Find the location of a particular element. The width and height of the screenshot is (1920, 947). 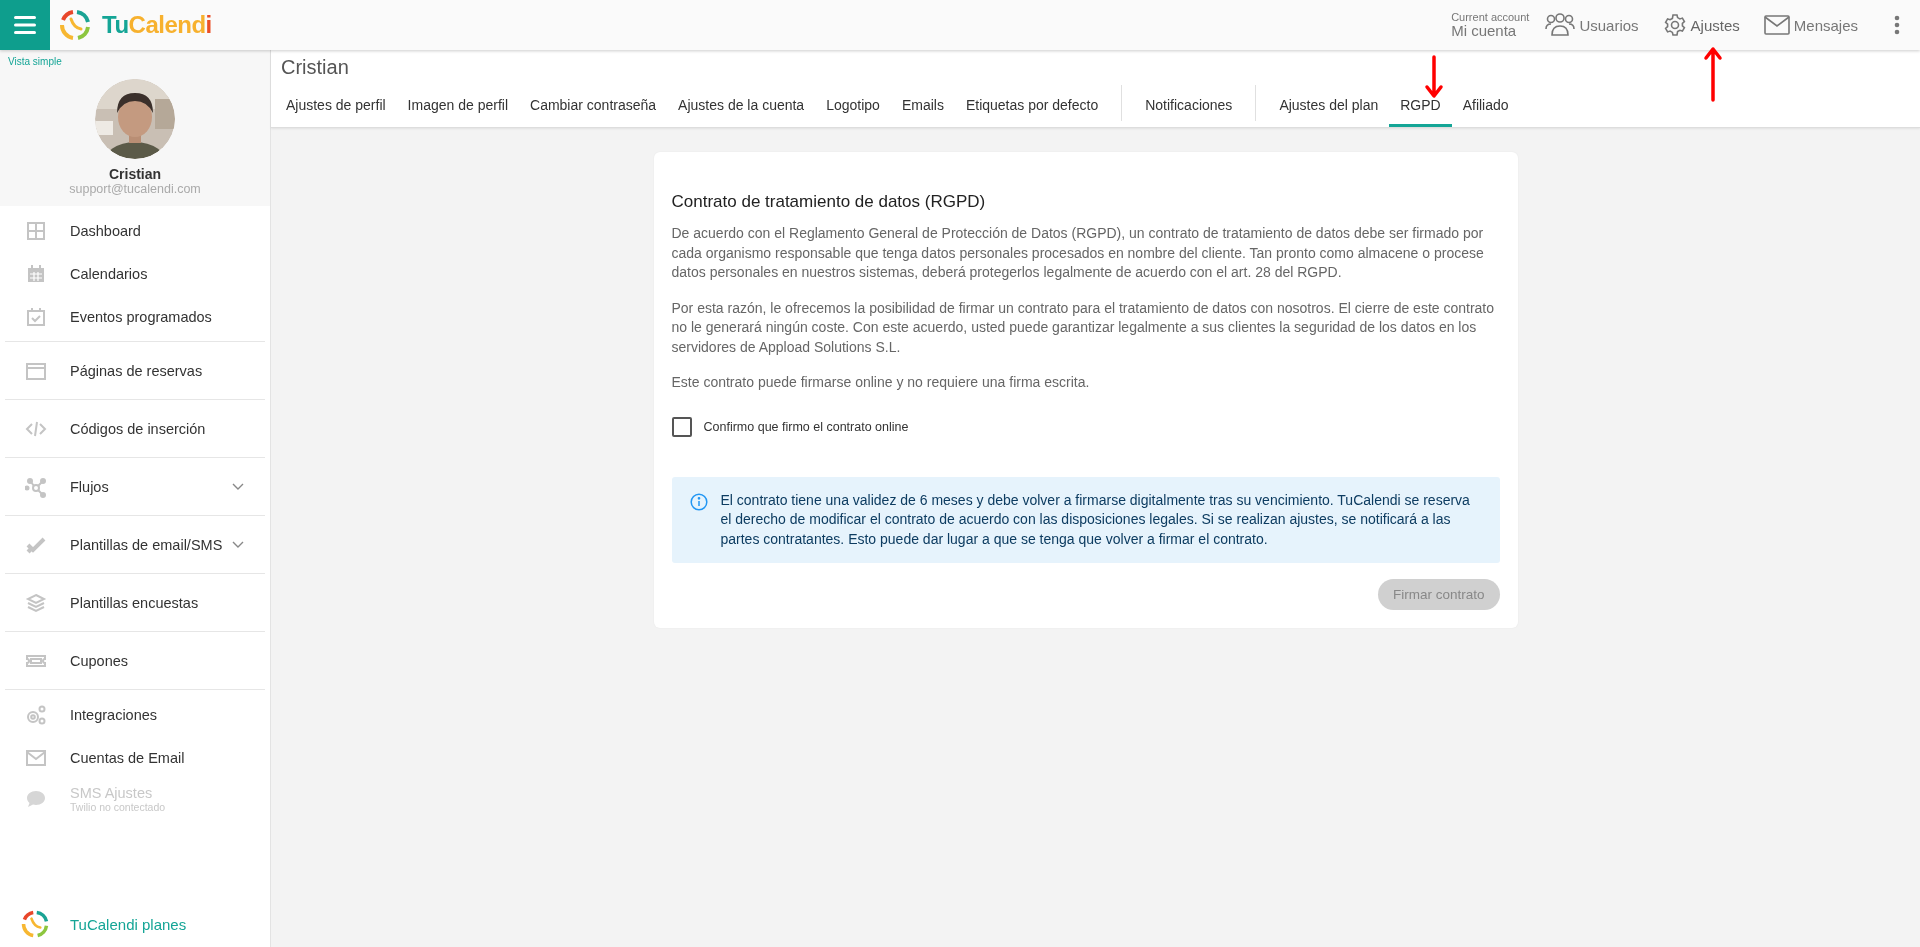

profile-name: Cristian is located at coordinates (135, 174).